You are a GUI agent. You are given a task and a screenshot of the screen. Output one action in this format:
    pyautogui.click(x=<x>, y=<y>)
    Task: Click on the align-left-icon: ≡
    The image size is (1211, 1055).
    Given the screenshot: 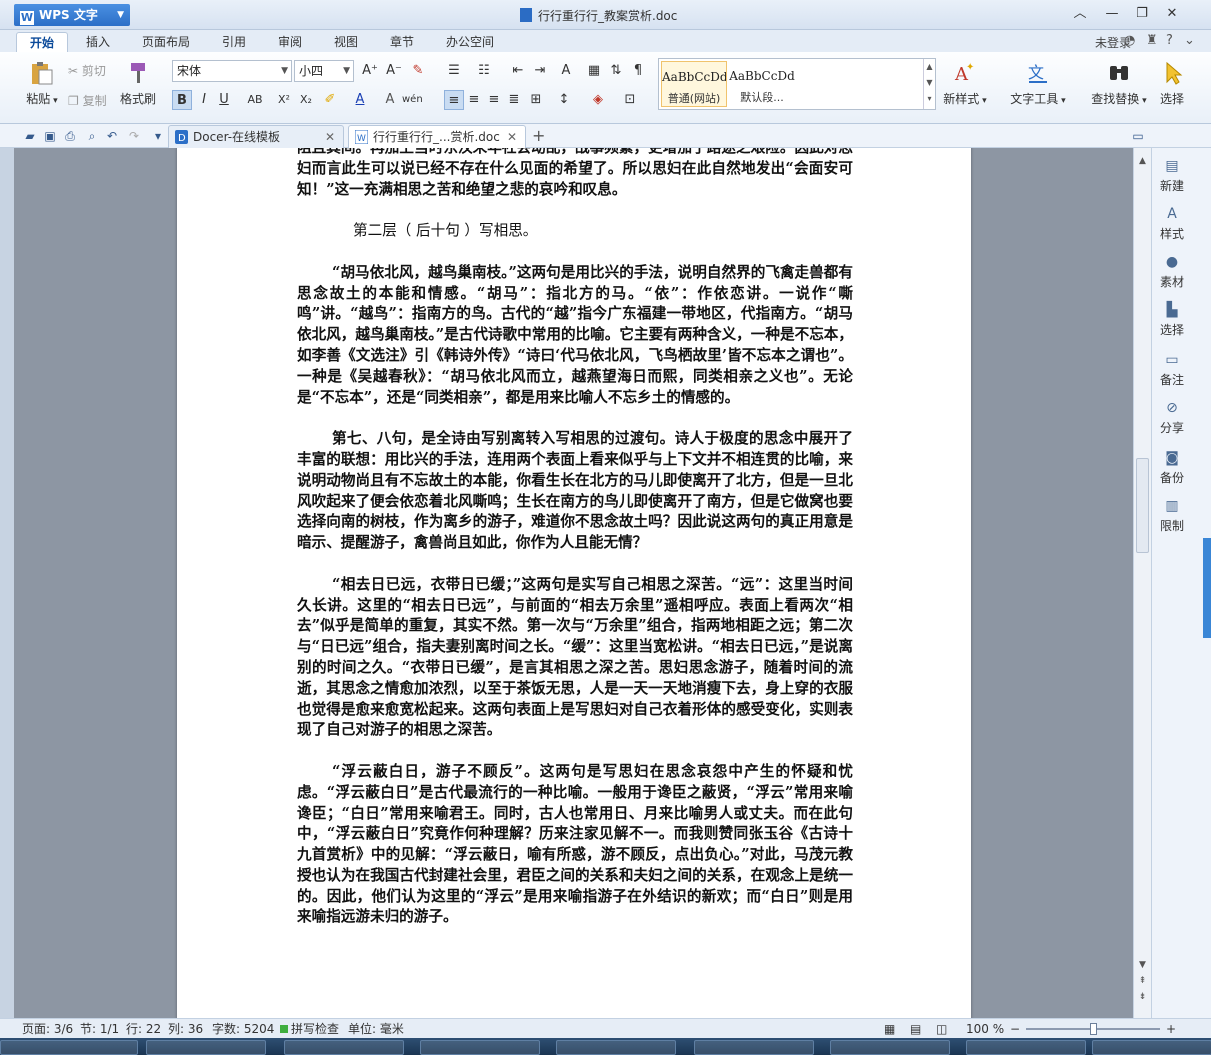 What is the action you would take?
    pyautogui.click(x=454, y=100)
    